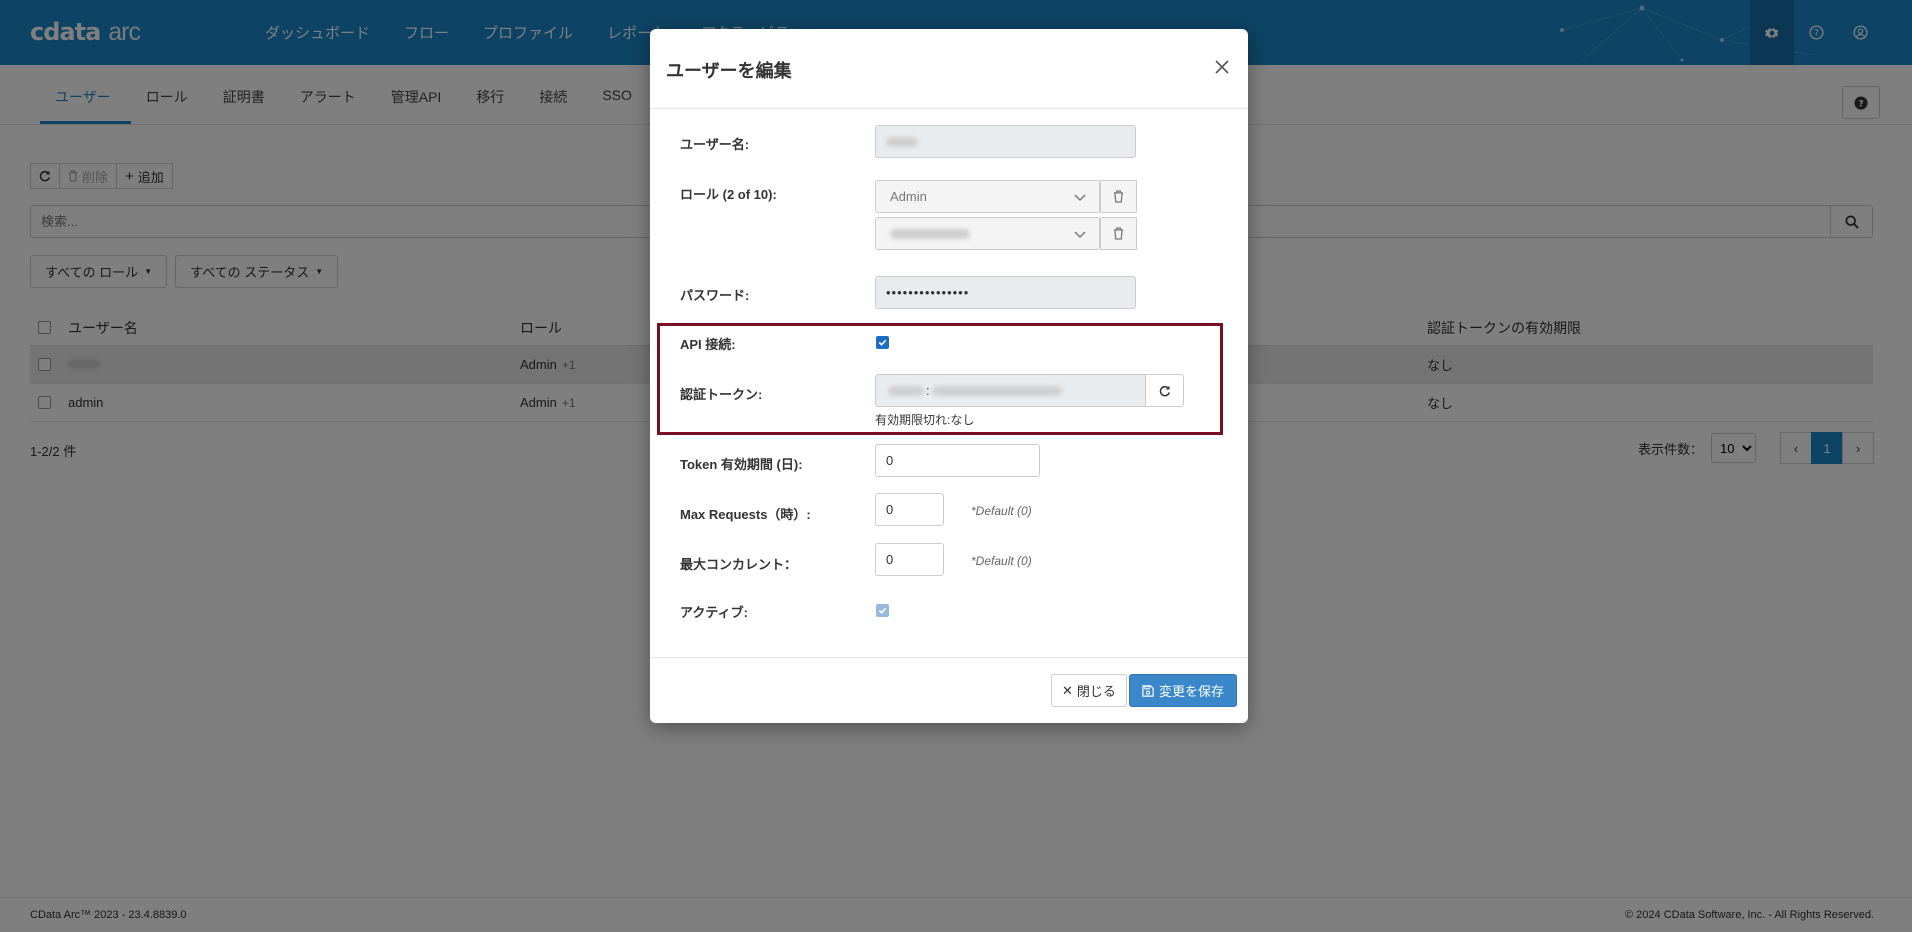 Image resolution: width=1912 pixels, height=932 pixels. Describe the element at coordinates (1001, 511) in the screenshot. I see `max-requests-default: *Default (0)` at that location.